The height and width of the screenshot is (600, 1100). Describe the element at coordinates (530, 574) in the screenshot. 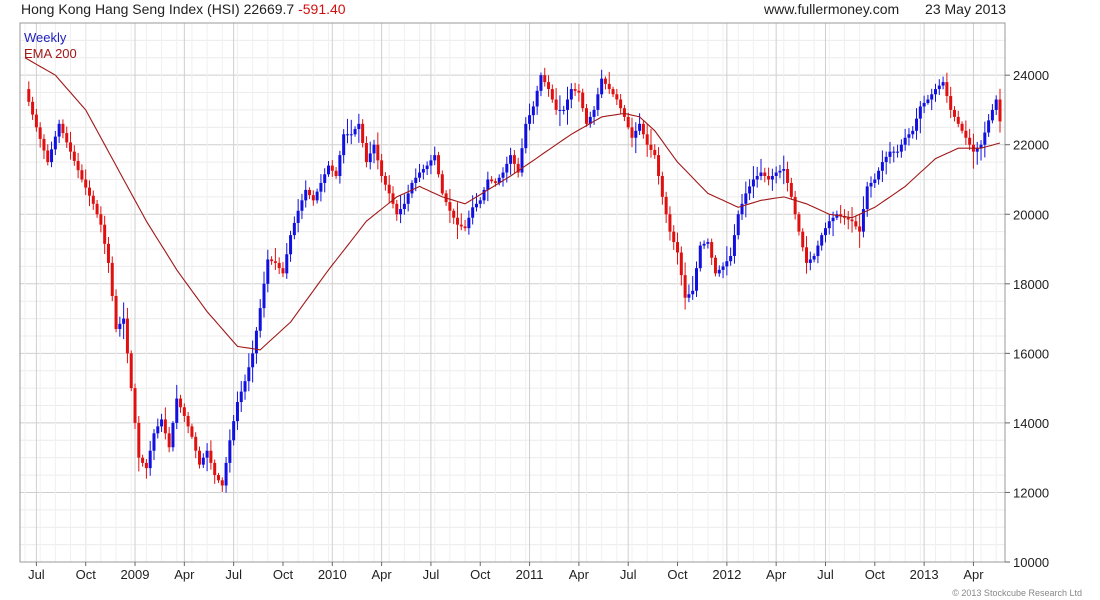

I see `x-tick-label: 2011` at that location.